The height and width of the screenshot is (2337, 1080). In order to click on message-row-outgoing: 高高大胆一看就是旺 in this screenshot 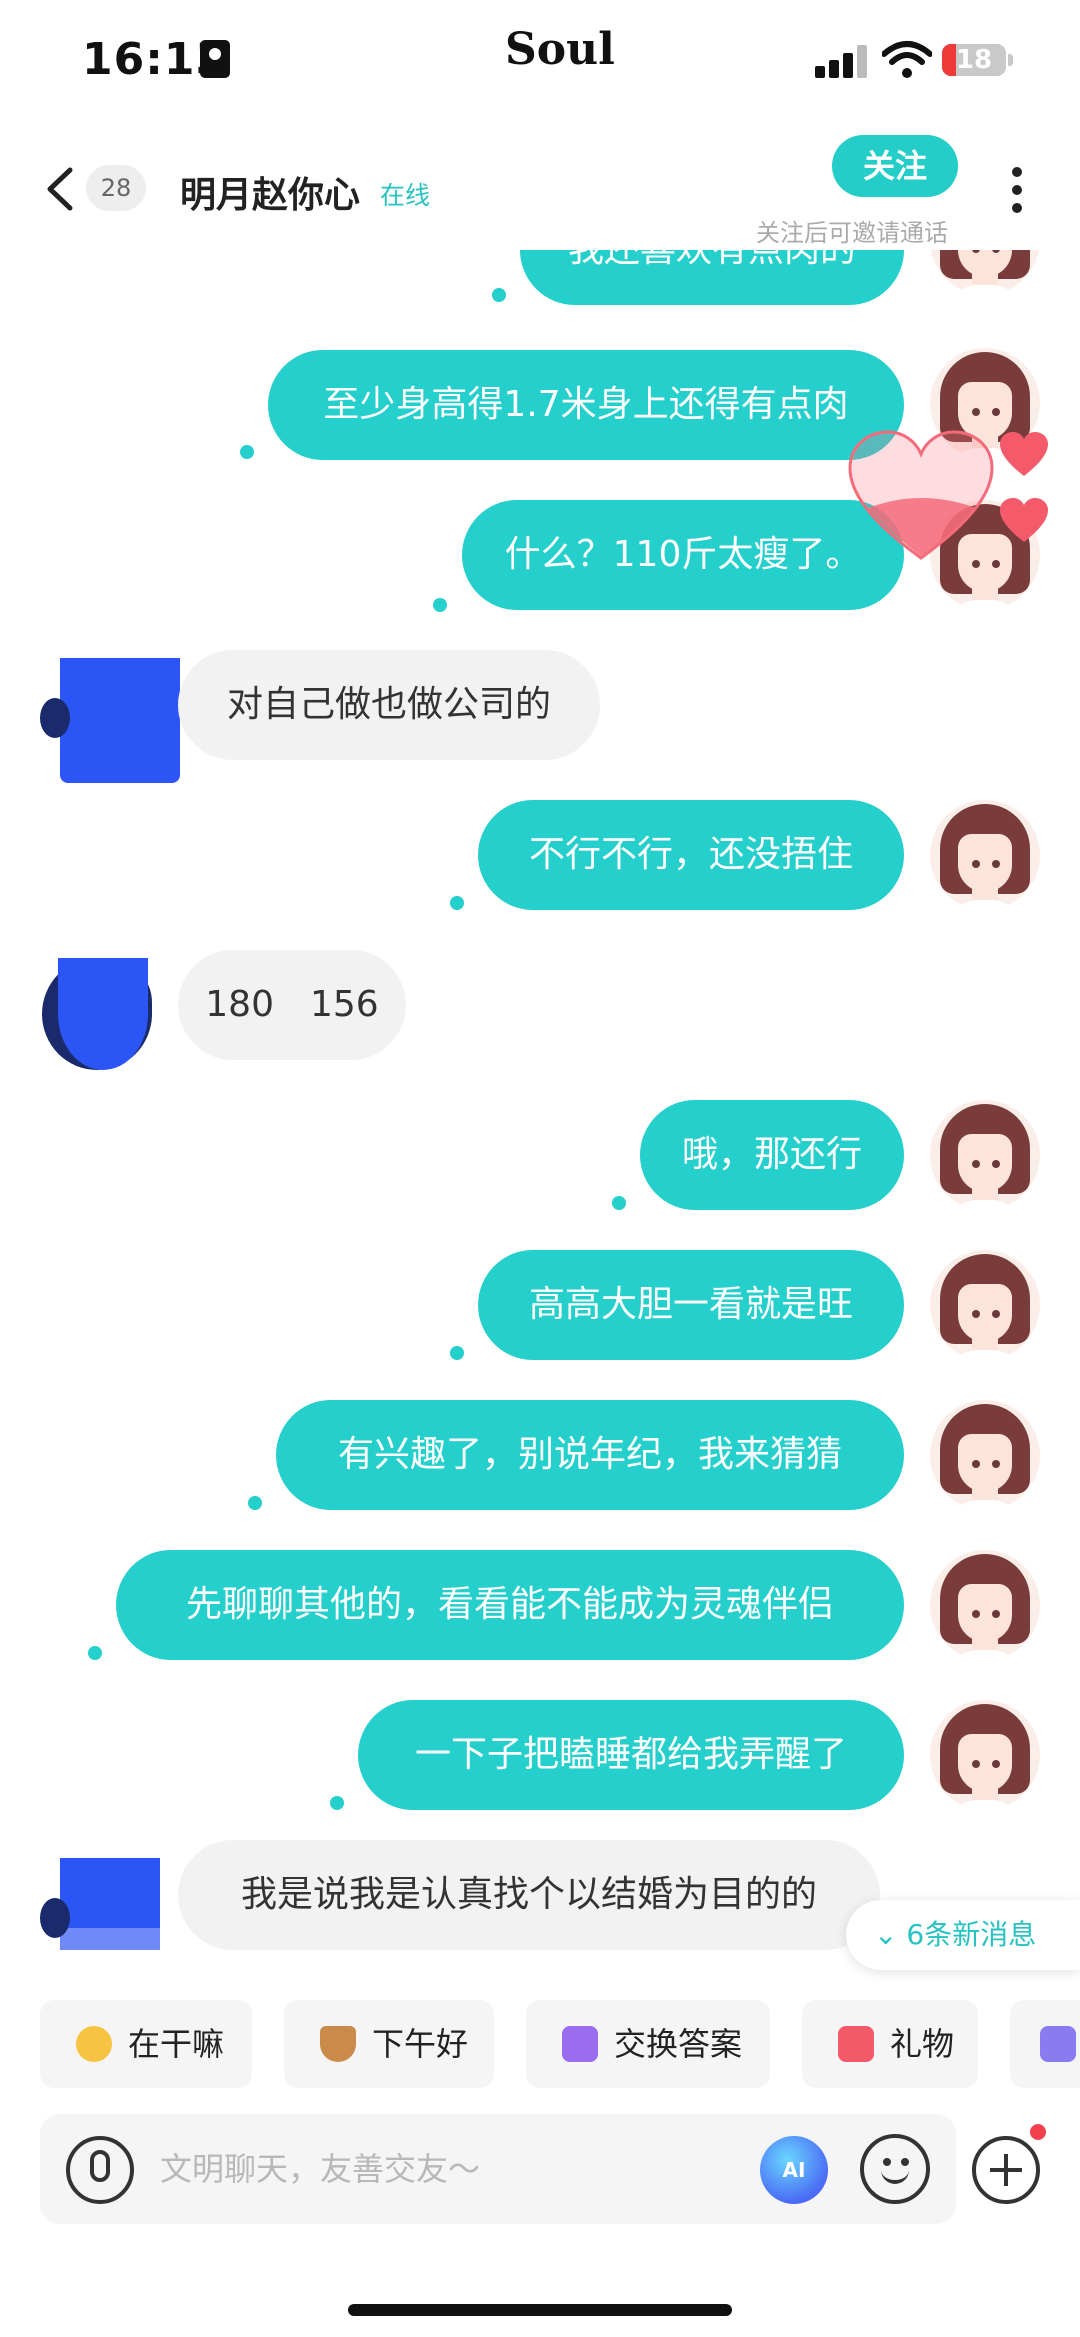, I will do `click(540, 1305)`.